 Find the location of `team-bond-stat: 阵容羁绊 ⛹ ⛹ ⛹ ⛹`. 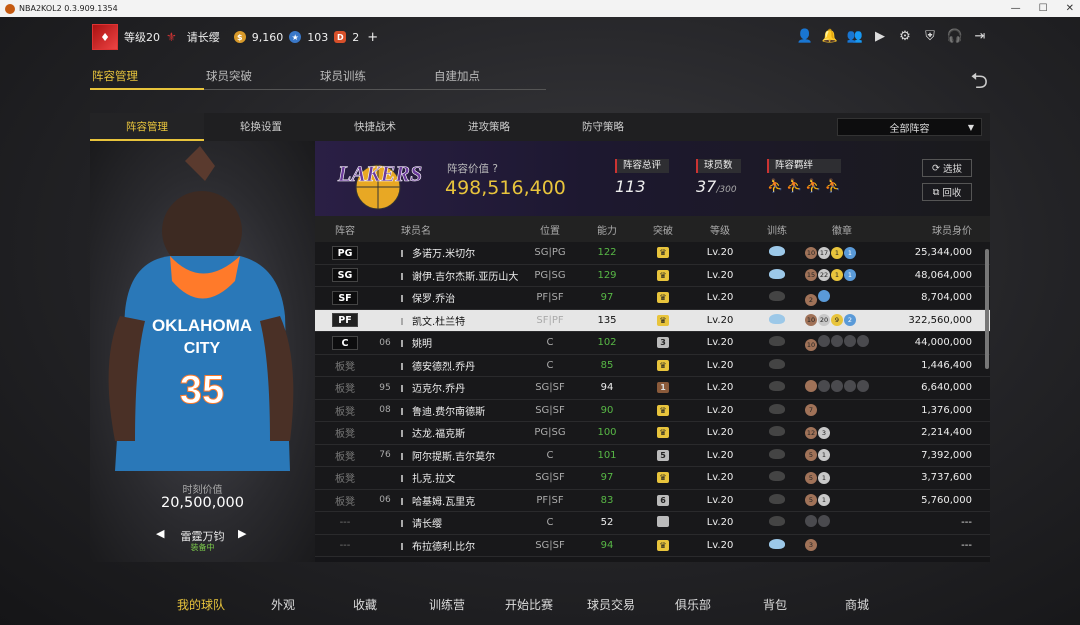

team-bond-stat: 阵容羁绊 ⛹ ⛹ ⛹ ⛹ is located at coordinates (804, 176).